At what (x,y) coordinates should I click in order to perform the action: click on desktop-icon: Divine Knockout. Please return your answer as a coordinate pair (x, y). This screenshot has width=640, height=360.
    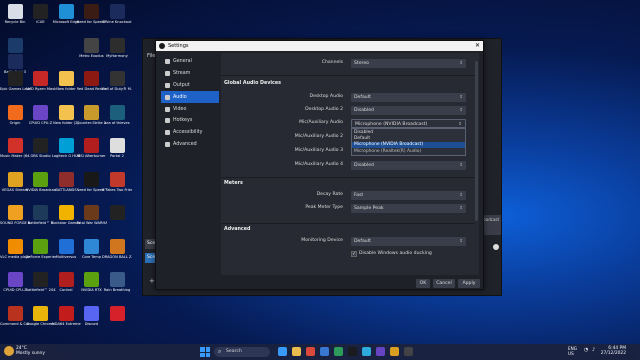
    Looking at the image, I should click on (117, 14).